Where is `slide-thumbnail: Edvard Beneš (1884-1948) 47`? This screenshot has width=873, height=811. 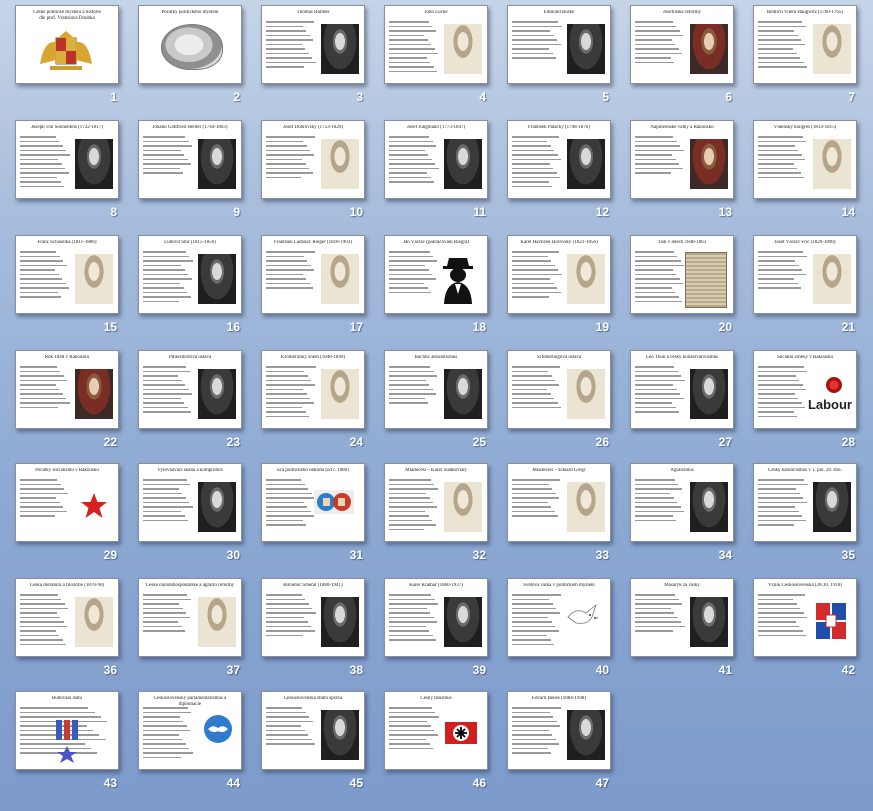
slide-thumbnail: Edvard Beneš (1884-1948) 47 is located at coordinates (559, 741).